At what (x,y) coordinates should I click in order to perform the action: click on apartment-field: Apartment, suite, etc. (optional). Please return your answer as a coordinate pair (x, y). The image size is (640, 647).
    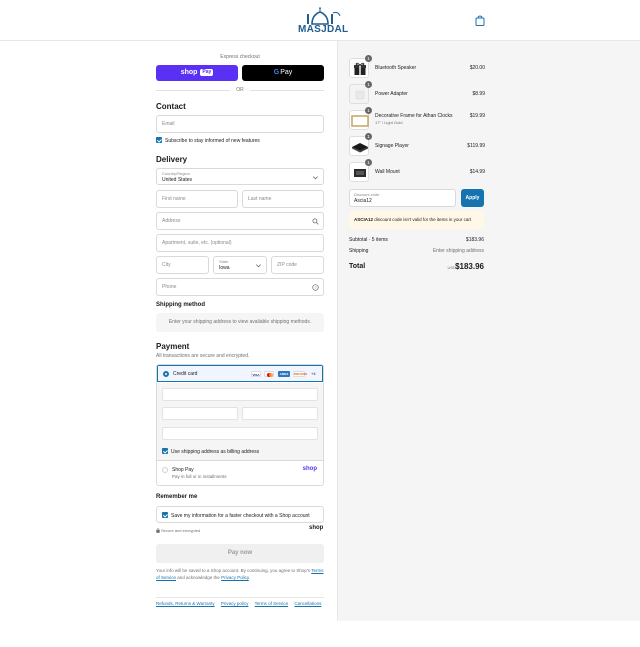
    Looking at the image, I should click on (240, 243).